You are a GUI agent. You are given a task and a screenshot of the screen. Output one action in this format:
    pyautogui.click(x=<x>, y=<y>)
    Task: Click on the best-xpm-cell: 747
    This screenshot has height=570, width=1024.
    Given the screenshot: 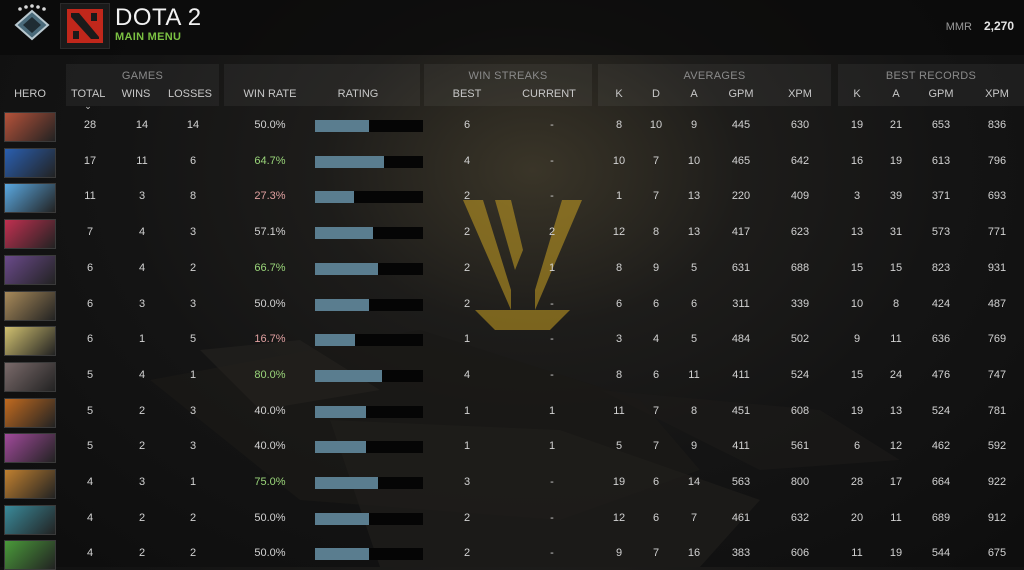 What is the action you would take?
    pyautogui.click(x=997, y=374)
    